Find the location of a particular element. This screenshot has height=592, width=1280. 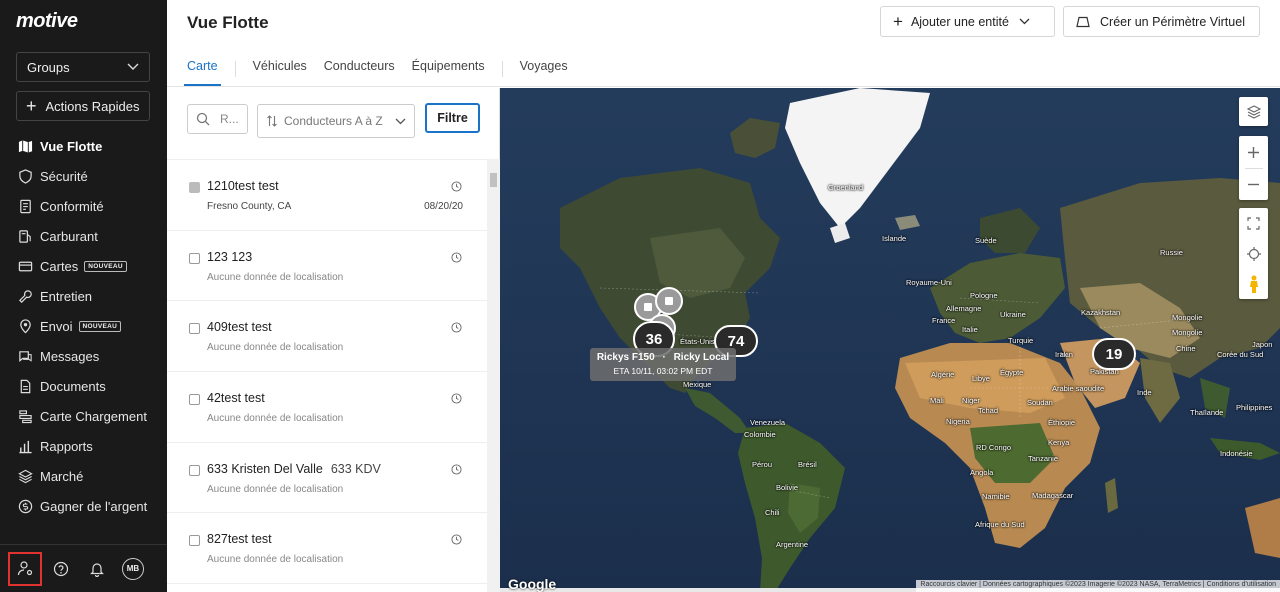

map-label: Colombie is located at coordinates (760, 434).